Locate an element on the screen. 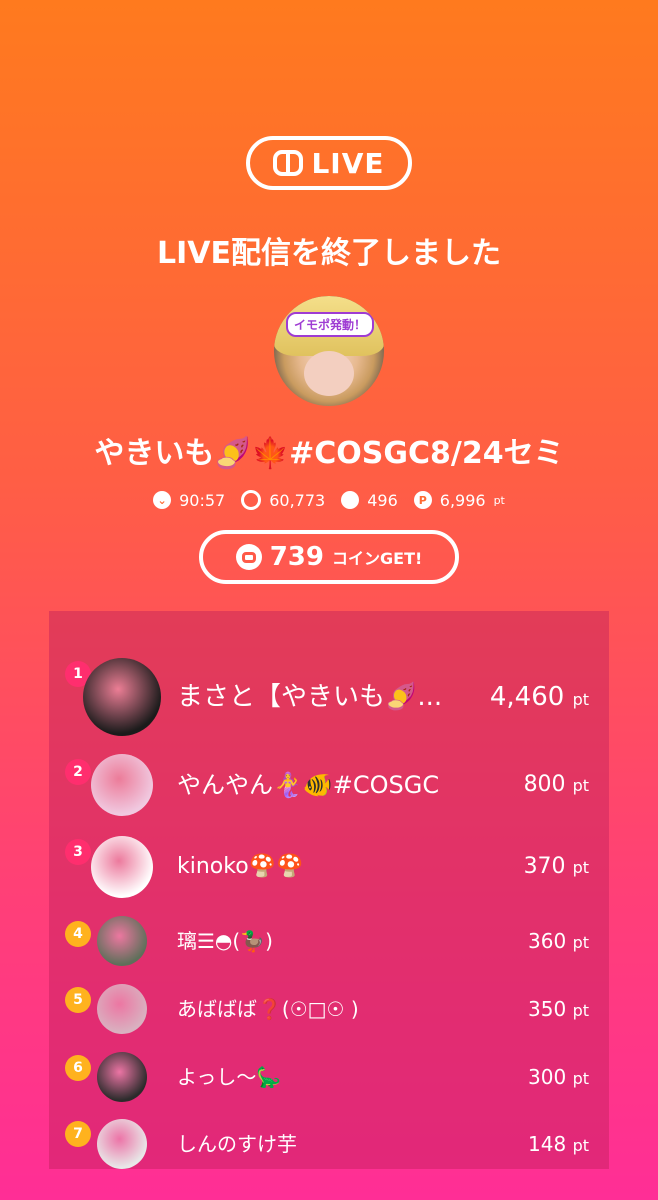  user-points: 350 pt is located at coordinates (558, 1009).